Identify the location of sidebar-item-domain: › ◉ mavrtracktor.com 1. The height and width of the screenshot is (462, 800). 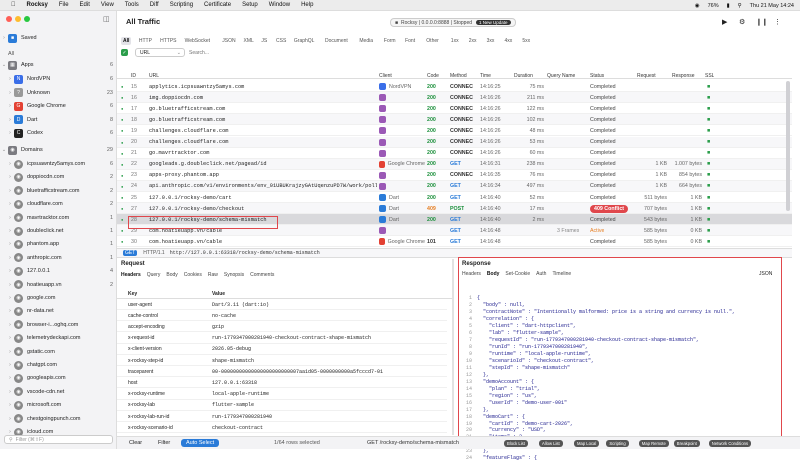
(58, 218).